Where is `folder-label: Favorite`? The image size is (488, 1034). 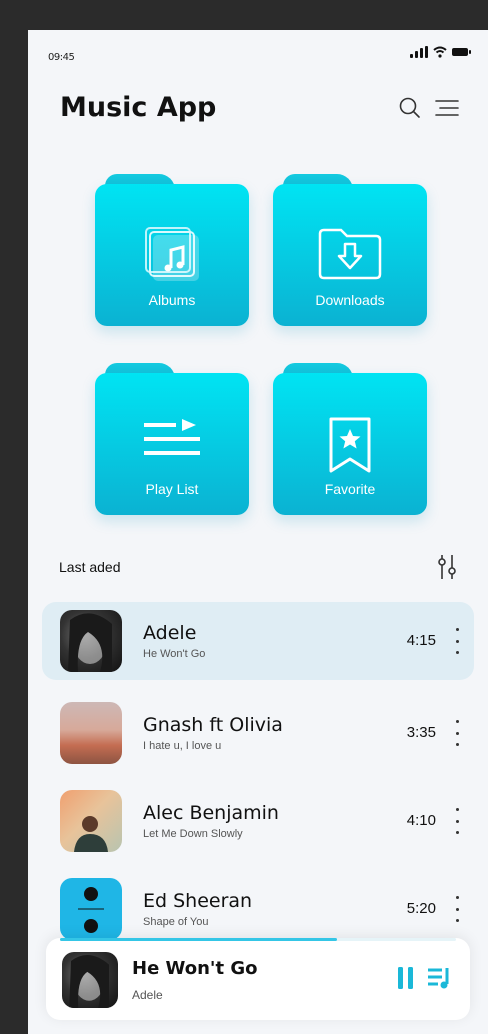
folder-label: Favorite is located at coordinates (350, 489).